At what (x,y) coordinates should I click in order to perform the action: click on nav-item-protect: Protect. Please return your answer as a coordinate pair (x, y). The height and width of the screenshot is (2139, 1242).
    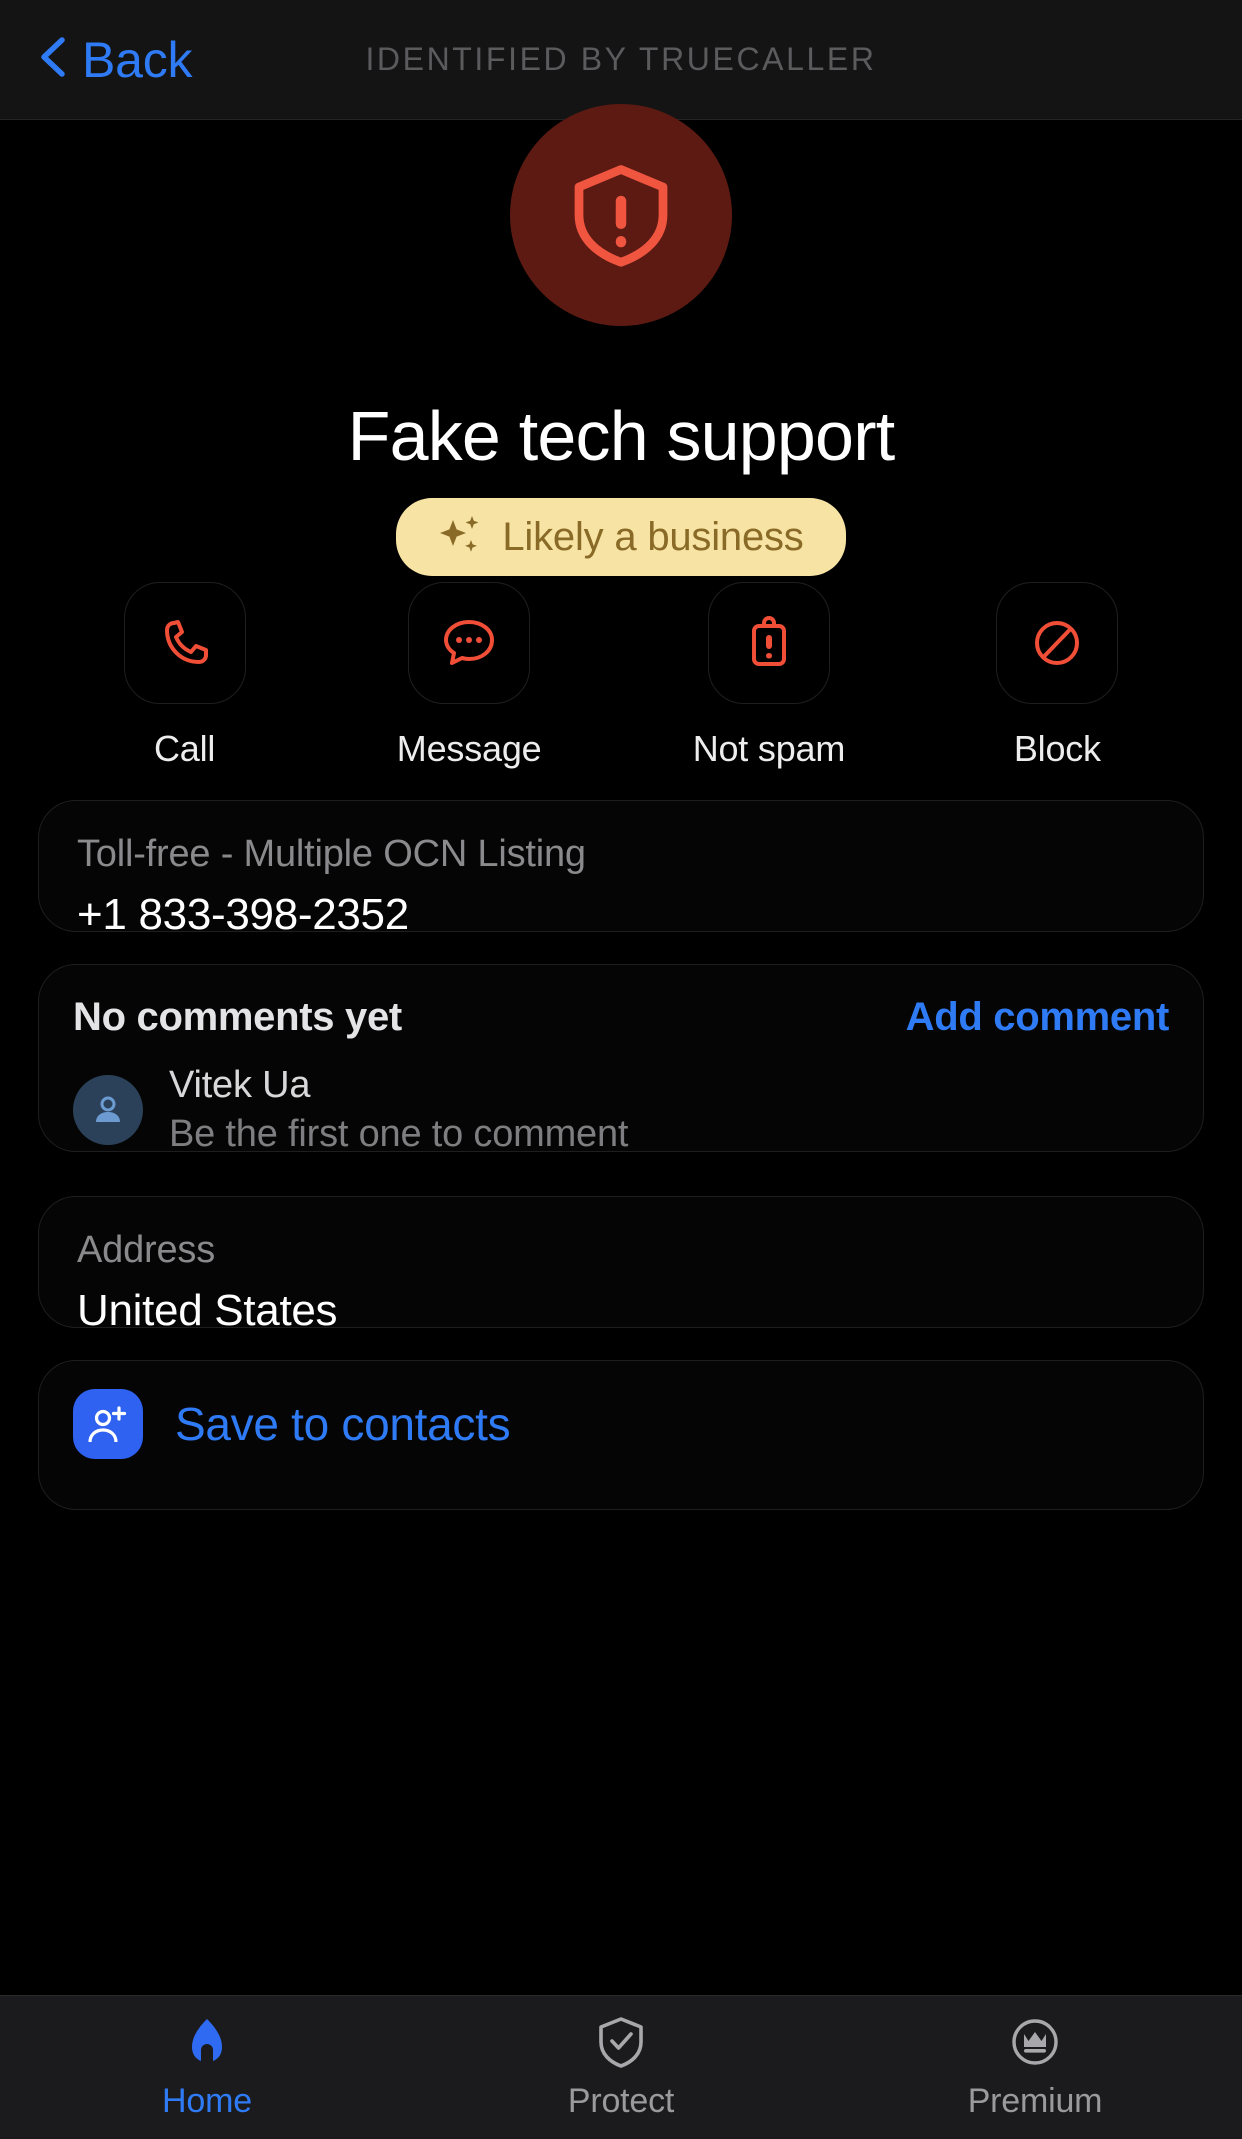
    Looking at the image, I should click on (621, 2067).